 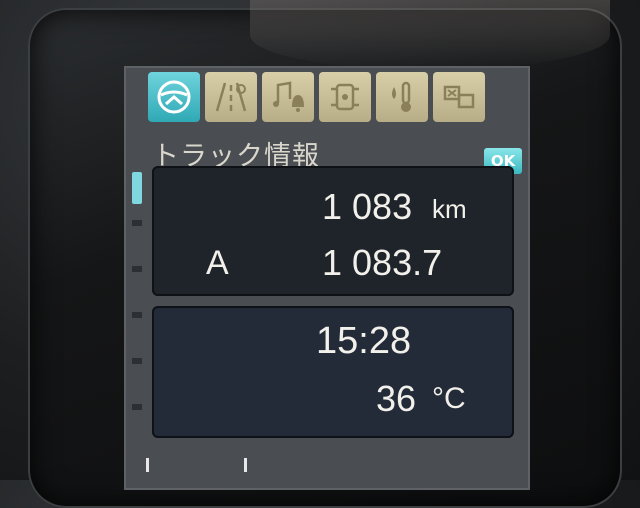 I want to click on tab-road, so click(x=231, y=97).